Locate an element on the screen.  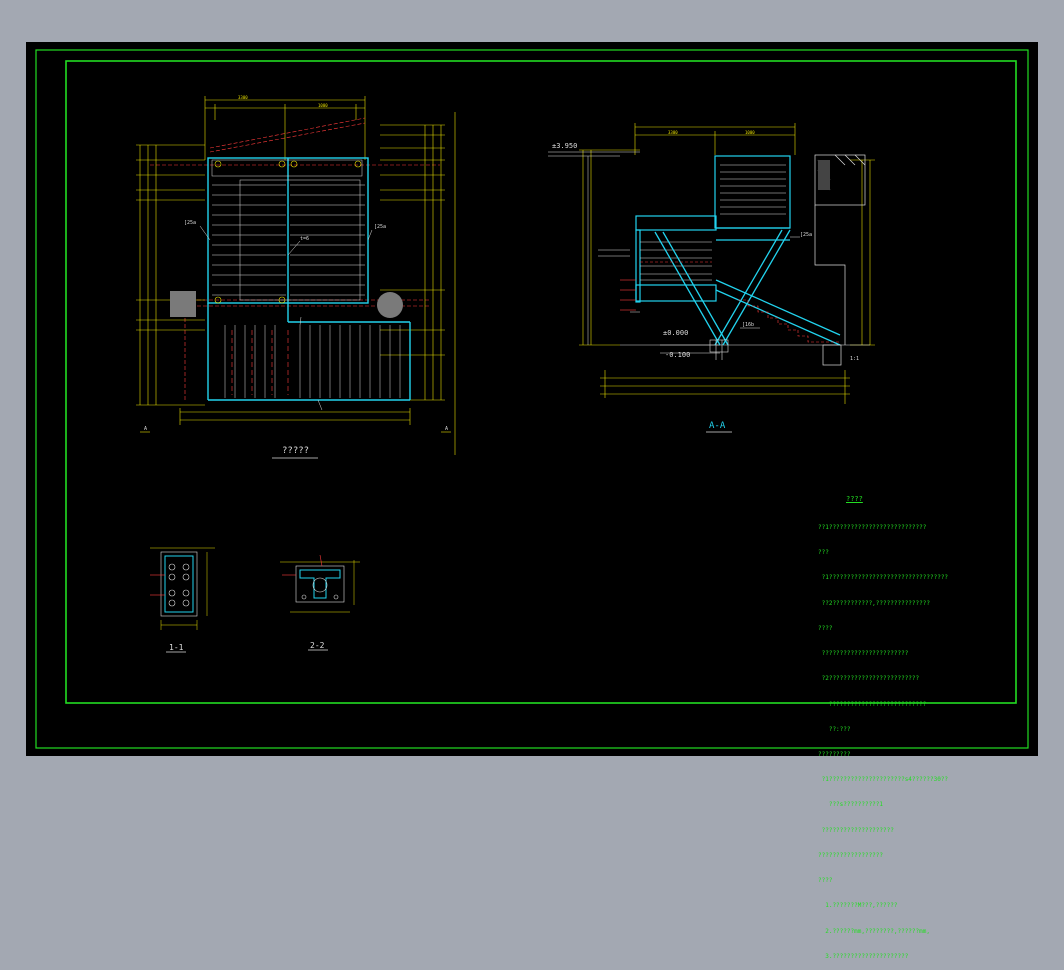
plan-dim-1: 3300 is located at coordinates (243, 97).